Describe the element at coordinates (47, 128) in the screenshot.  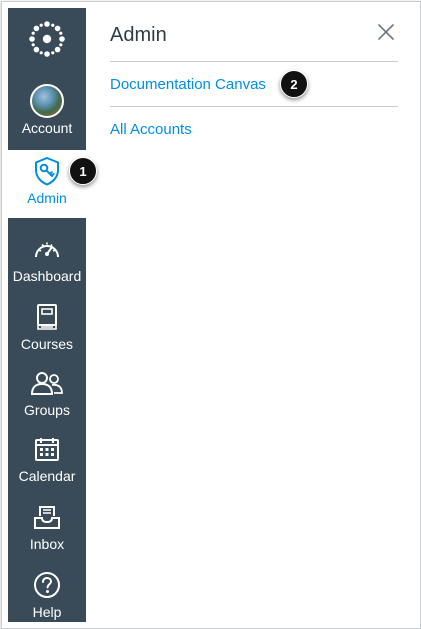
I see `nav-account-label: Account` at that location.